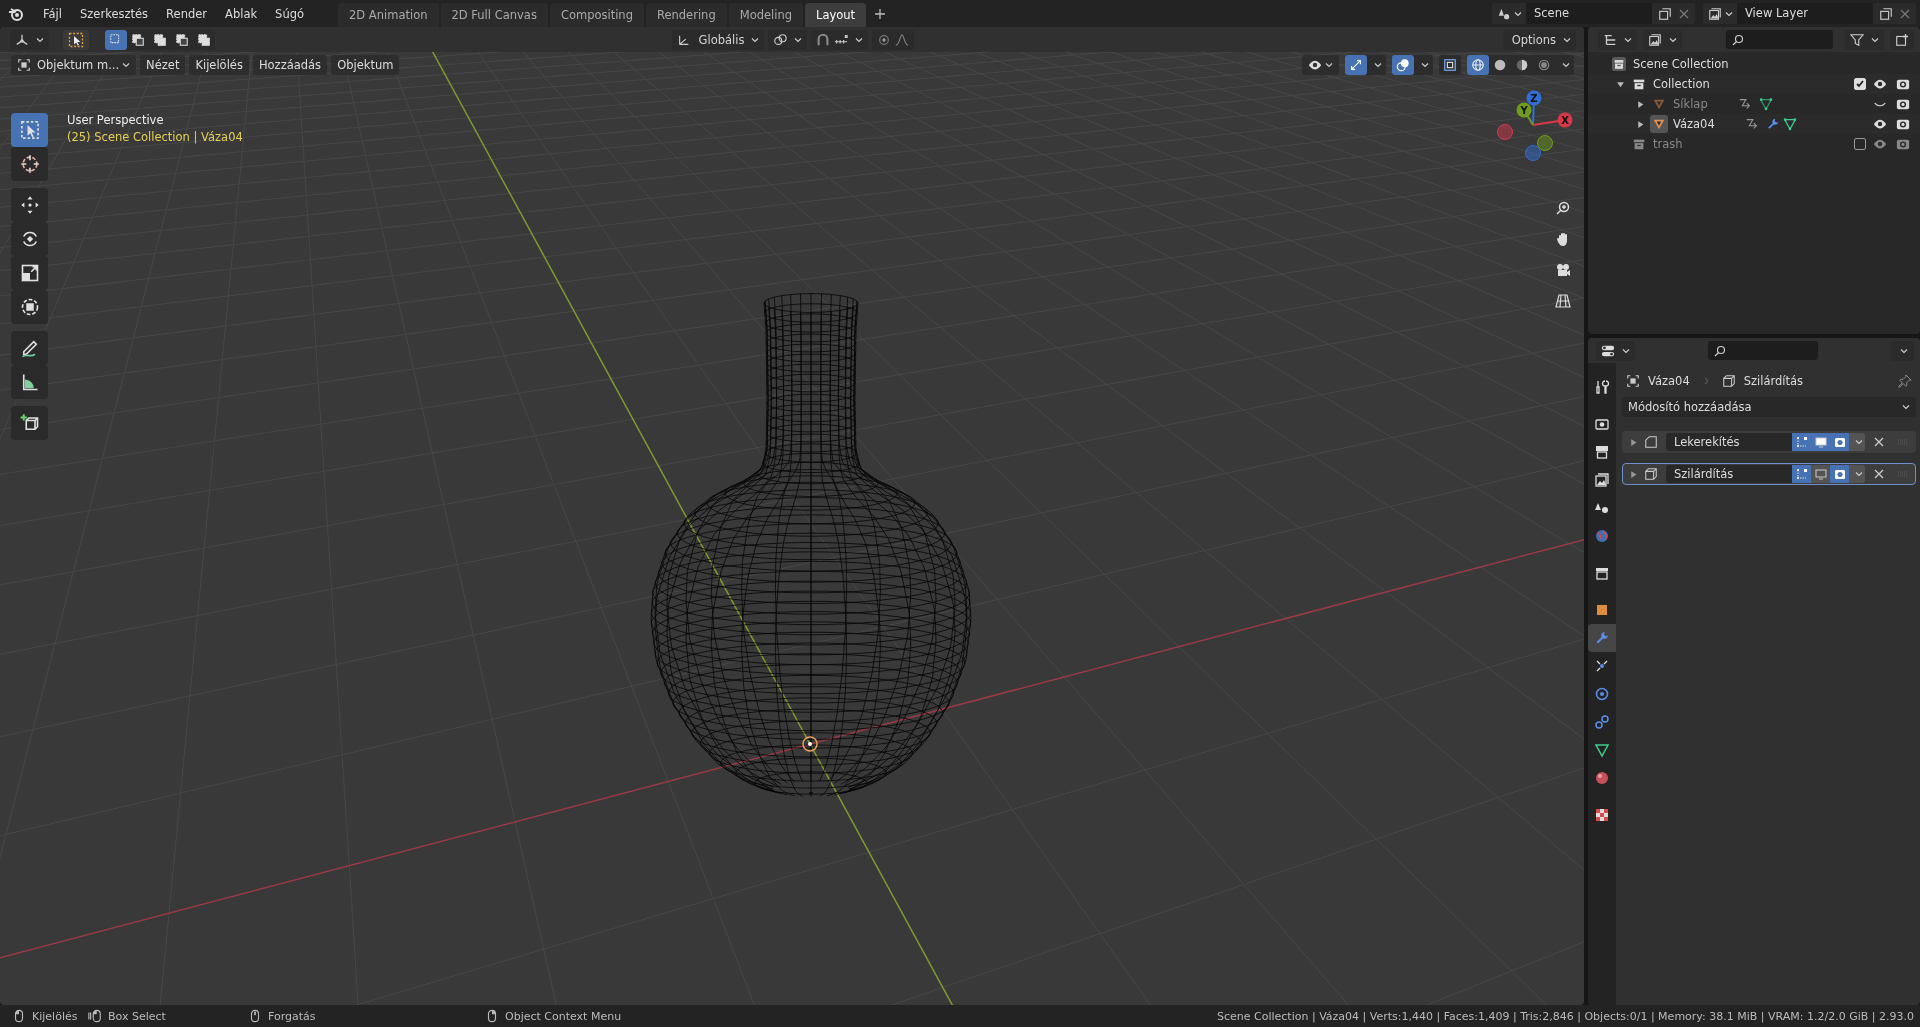  What do you see at coordinates (290, 13) in the screenshot?
I see `menu-item: Súgó` at bounding box center [290, 13].